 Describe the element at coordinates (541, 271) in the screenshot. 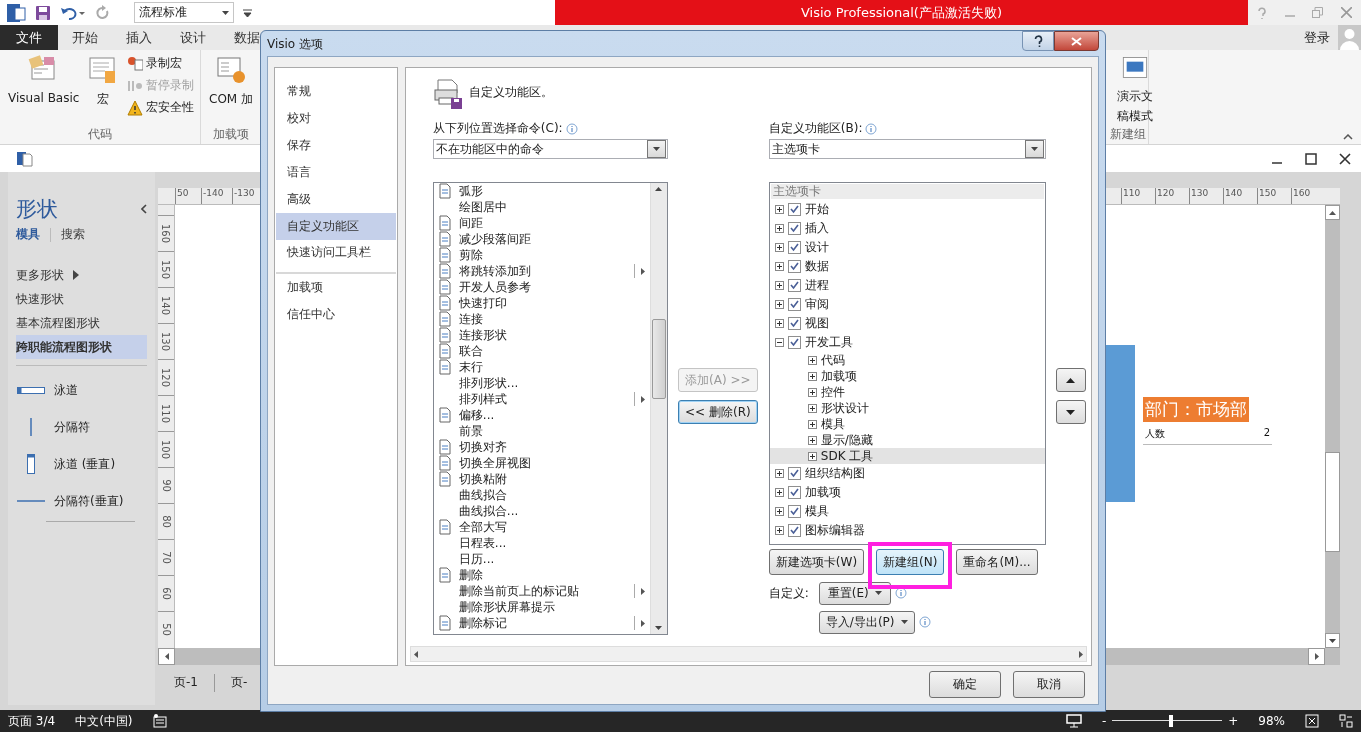

I see `command-item: 将跳转添加到` at that location.